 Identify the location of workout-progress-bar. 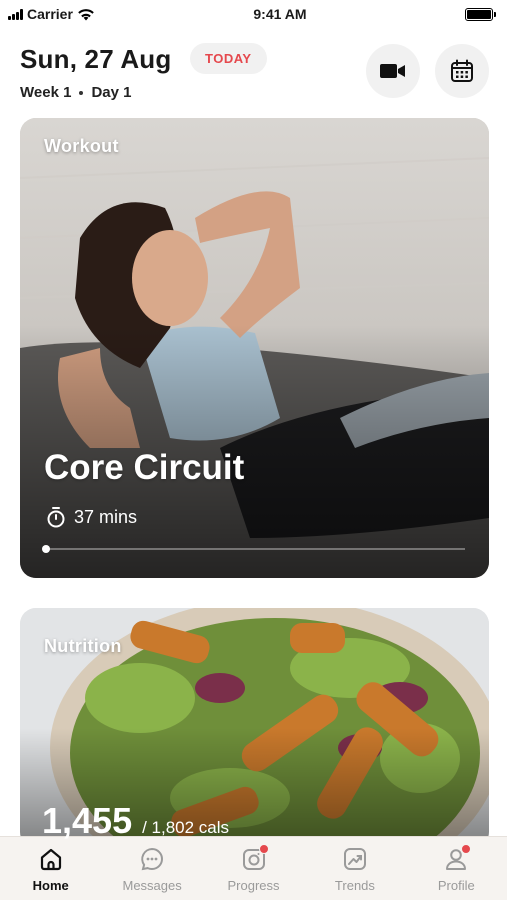
(253, 549).